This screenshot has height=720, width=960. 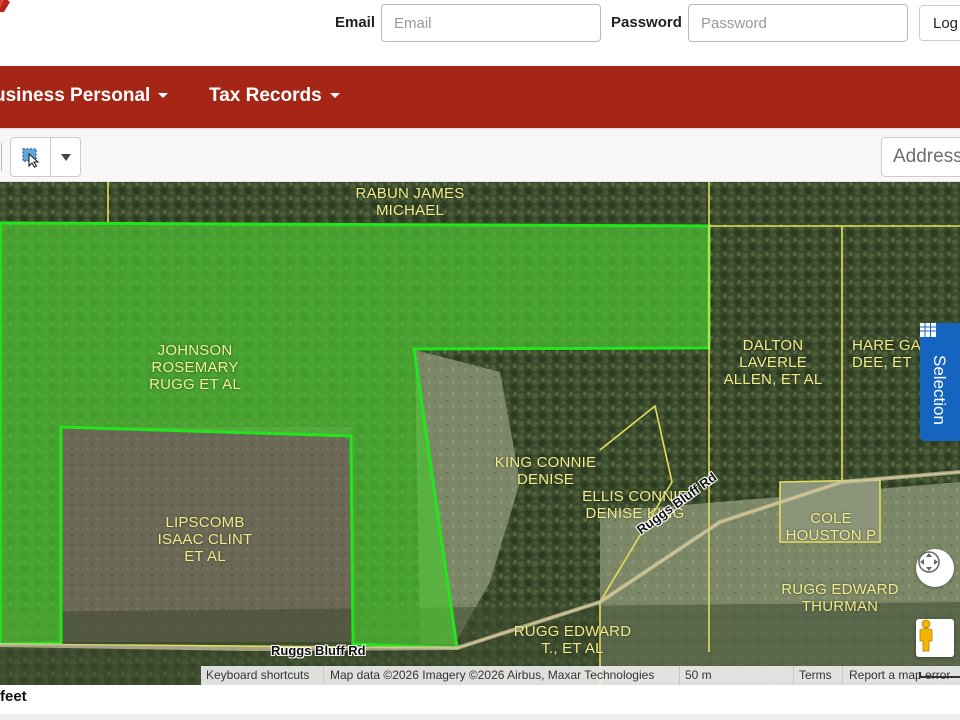 I want to click on login-bar: Email Password Log, so click(x=480, y=33).